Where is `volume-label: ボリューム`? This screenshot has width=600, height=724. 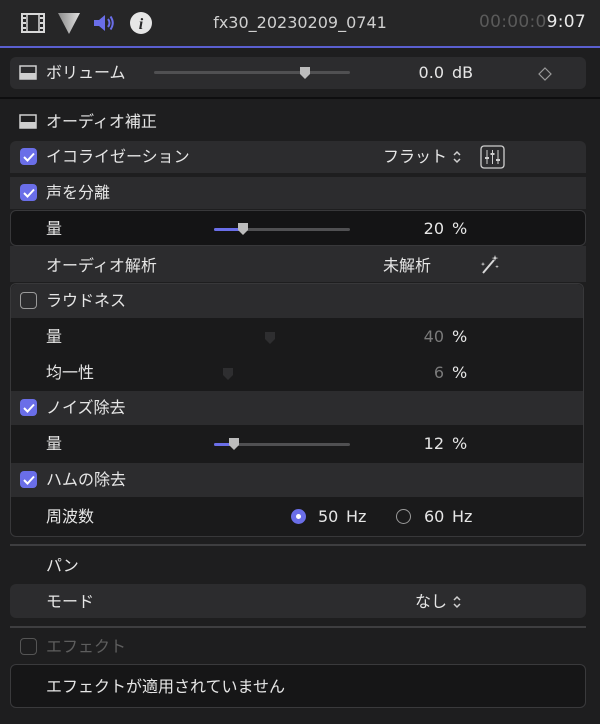 volume-label: ボリューム is located at coordinates (86, 72).